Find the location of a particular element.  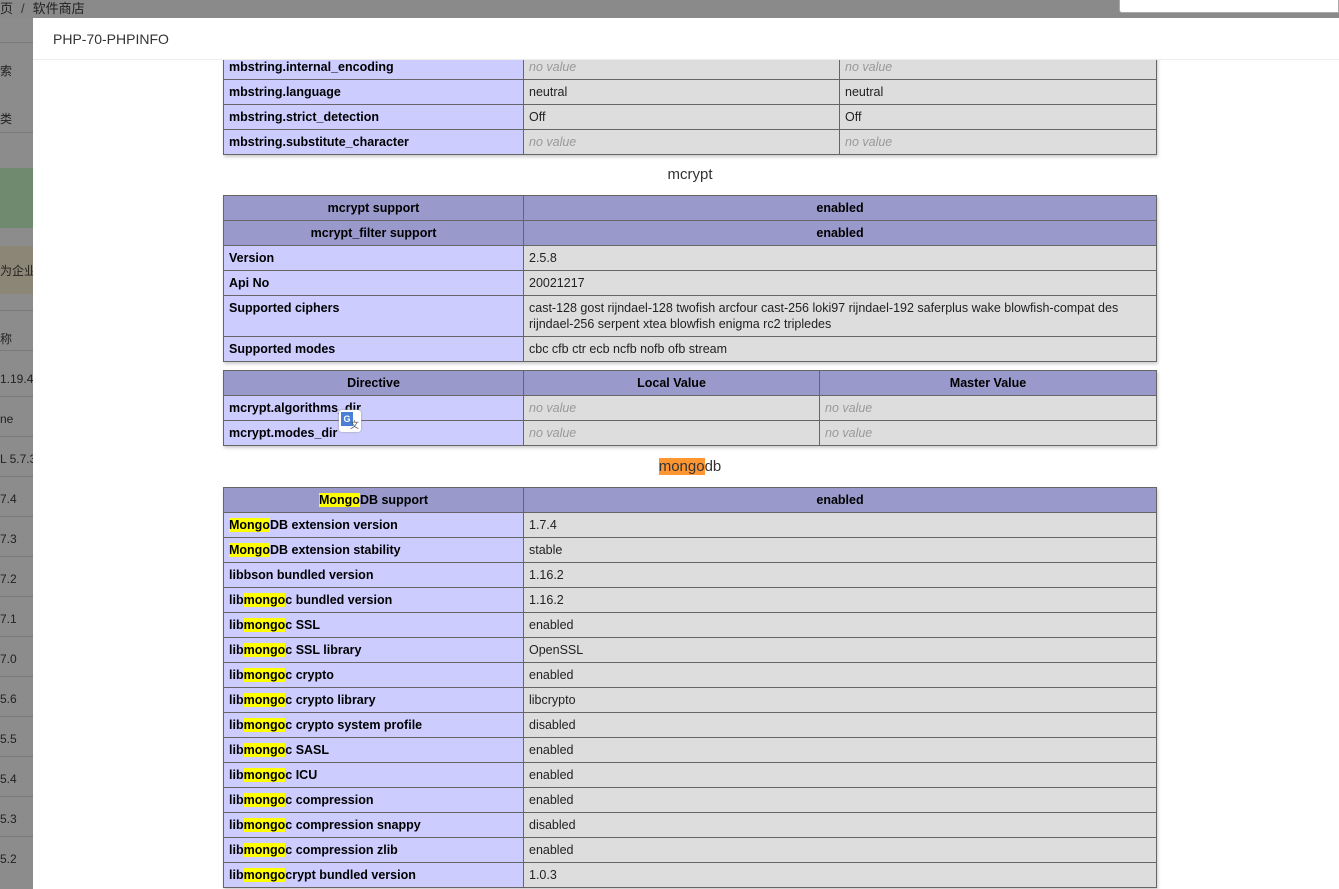

info-value: 1.0.3 is located at coordinates (840, 875).